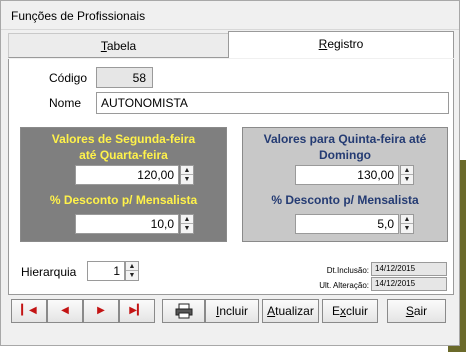  I want to click on weekend-value-input: 130,00, so click(347, 175).